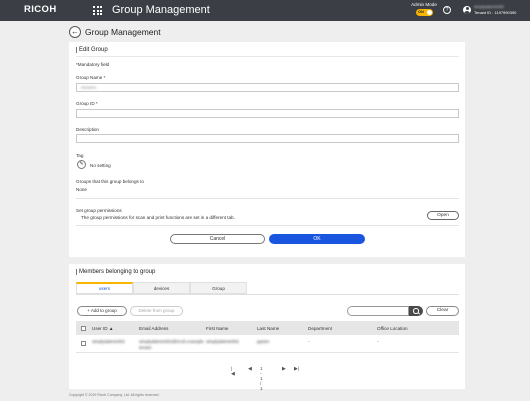  I want to click on ok-button: OK, so click(317, 239).